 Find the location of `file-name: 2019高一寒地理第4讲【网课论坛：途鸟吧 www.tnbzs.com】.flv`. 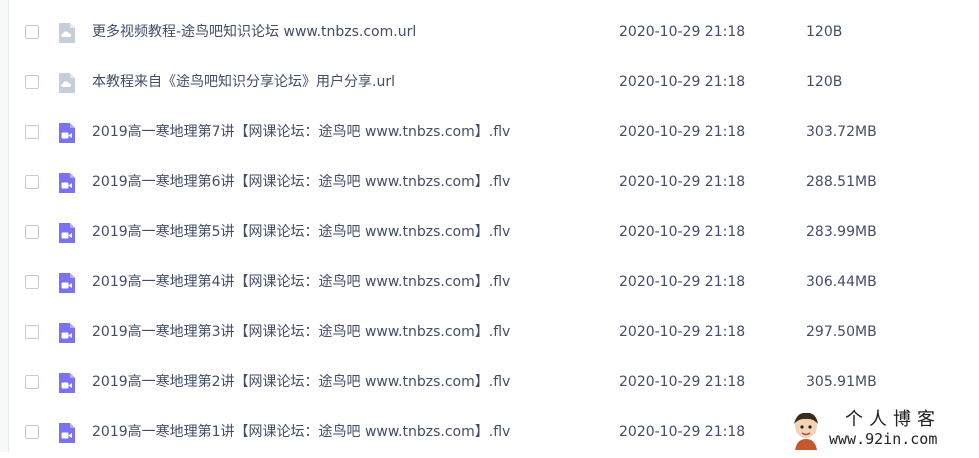

file-name: 2019高一寒地理第4讲【网课论坛：途鸟吧 www.tnbzs.com】.flv is located at coordinates (301, 282).